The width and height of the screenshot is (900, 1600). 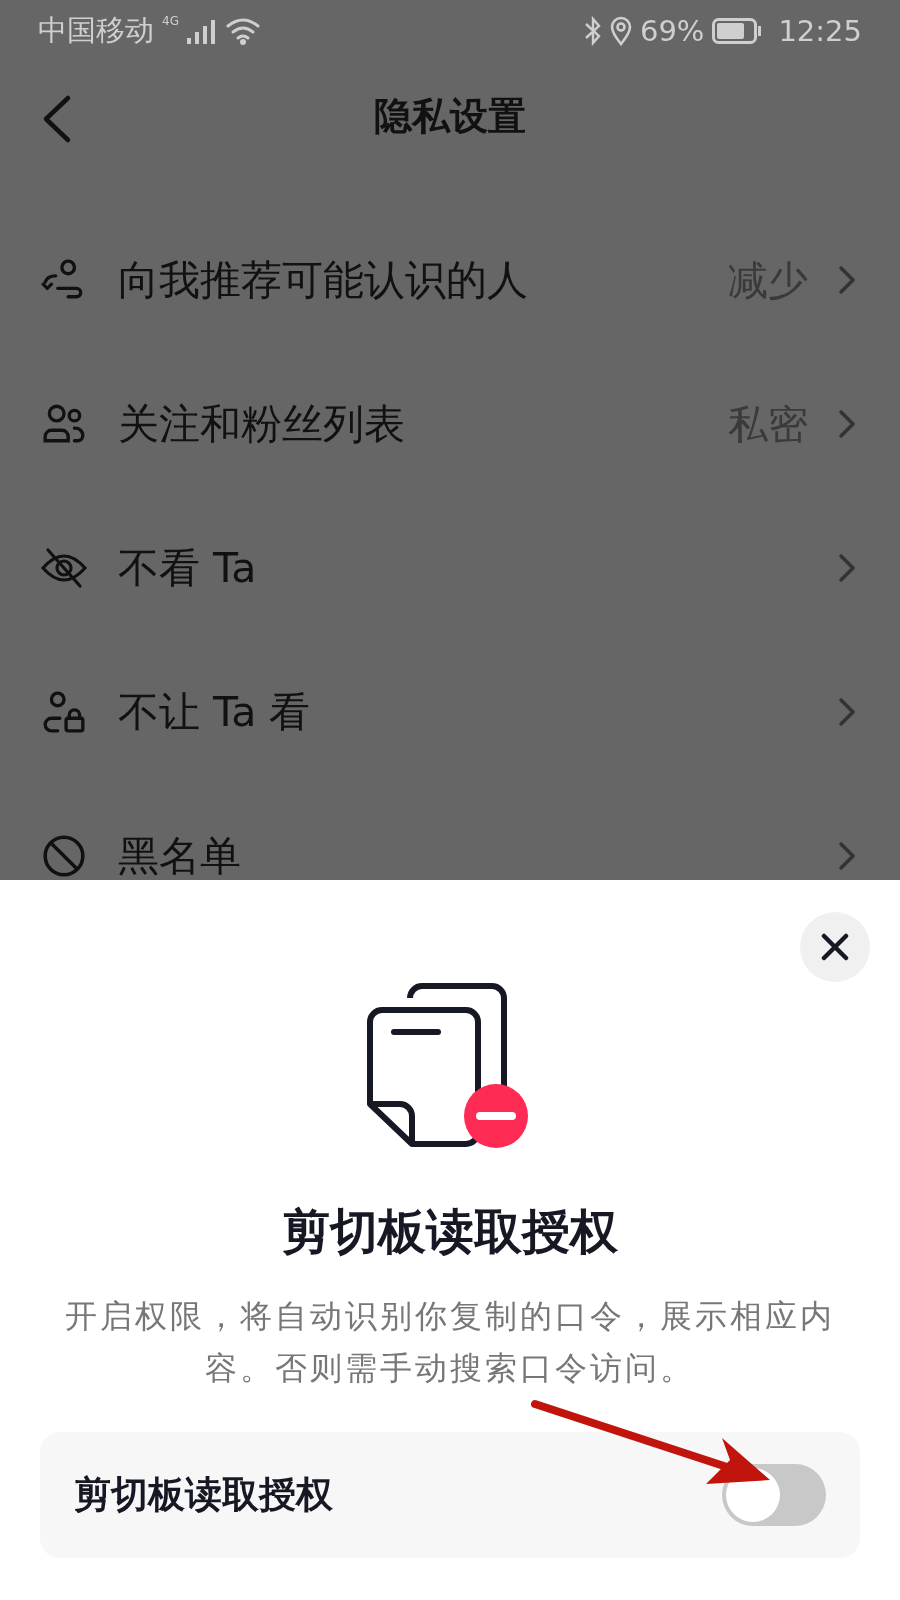 I want to click on eye-slash-icon, so click(x=64, y=568).